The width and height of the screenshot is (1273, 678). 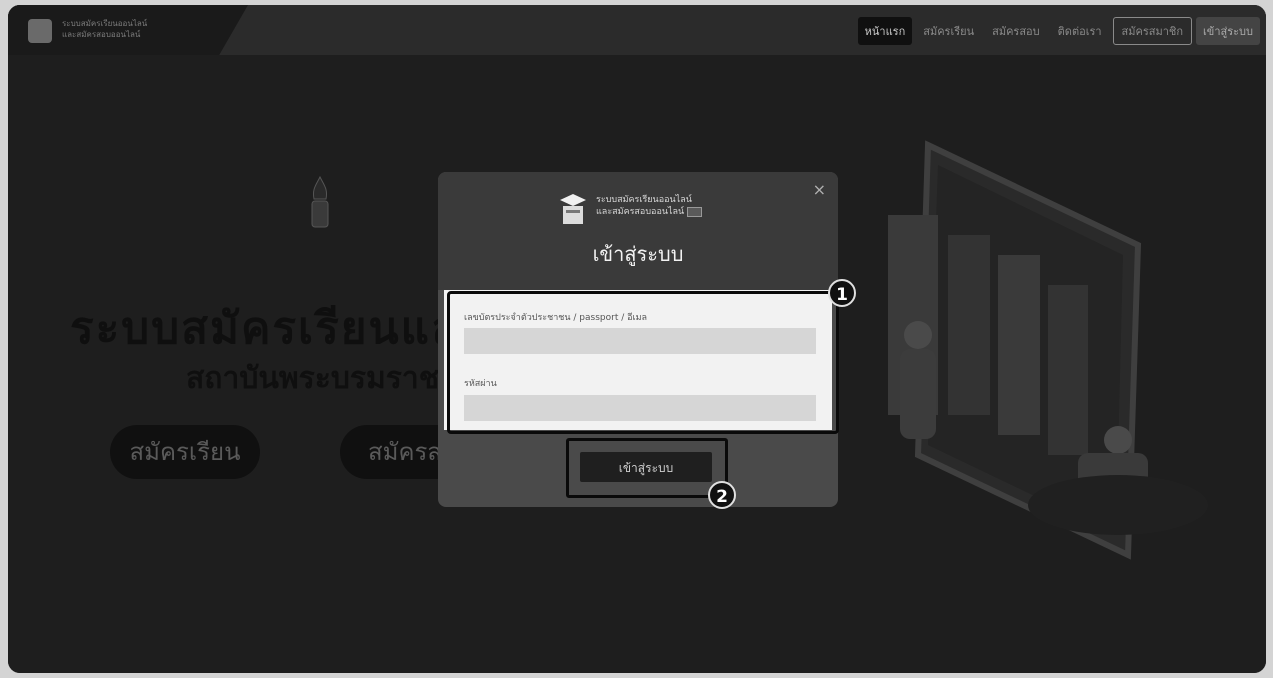 I want to click on nav-apply-exam: สมัครสอบ, so click(x=1016, y=31).